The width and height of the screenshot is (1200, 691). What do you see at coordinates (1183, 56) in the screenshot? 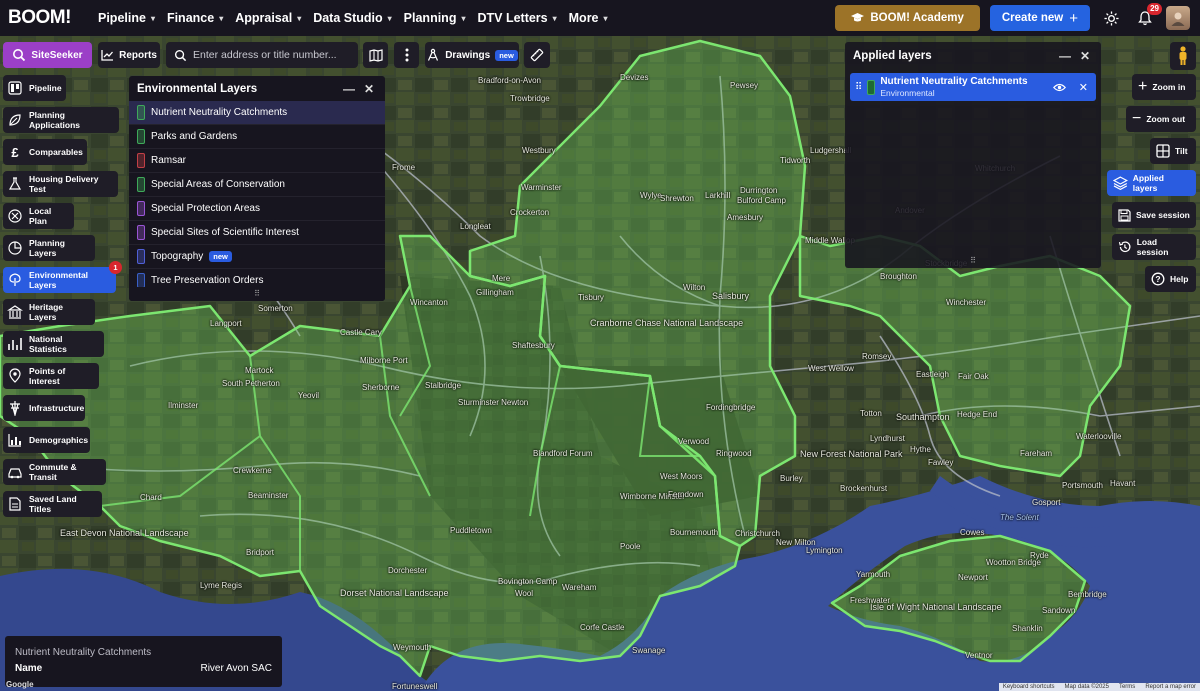
I see `street-view-pegman` at bounding box center [1183, 56].